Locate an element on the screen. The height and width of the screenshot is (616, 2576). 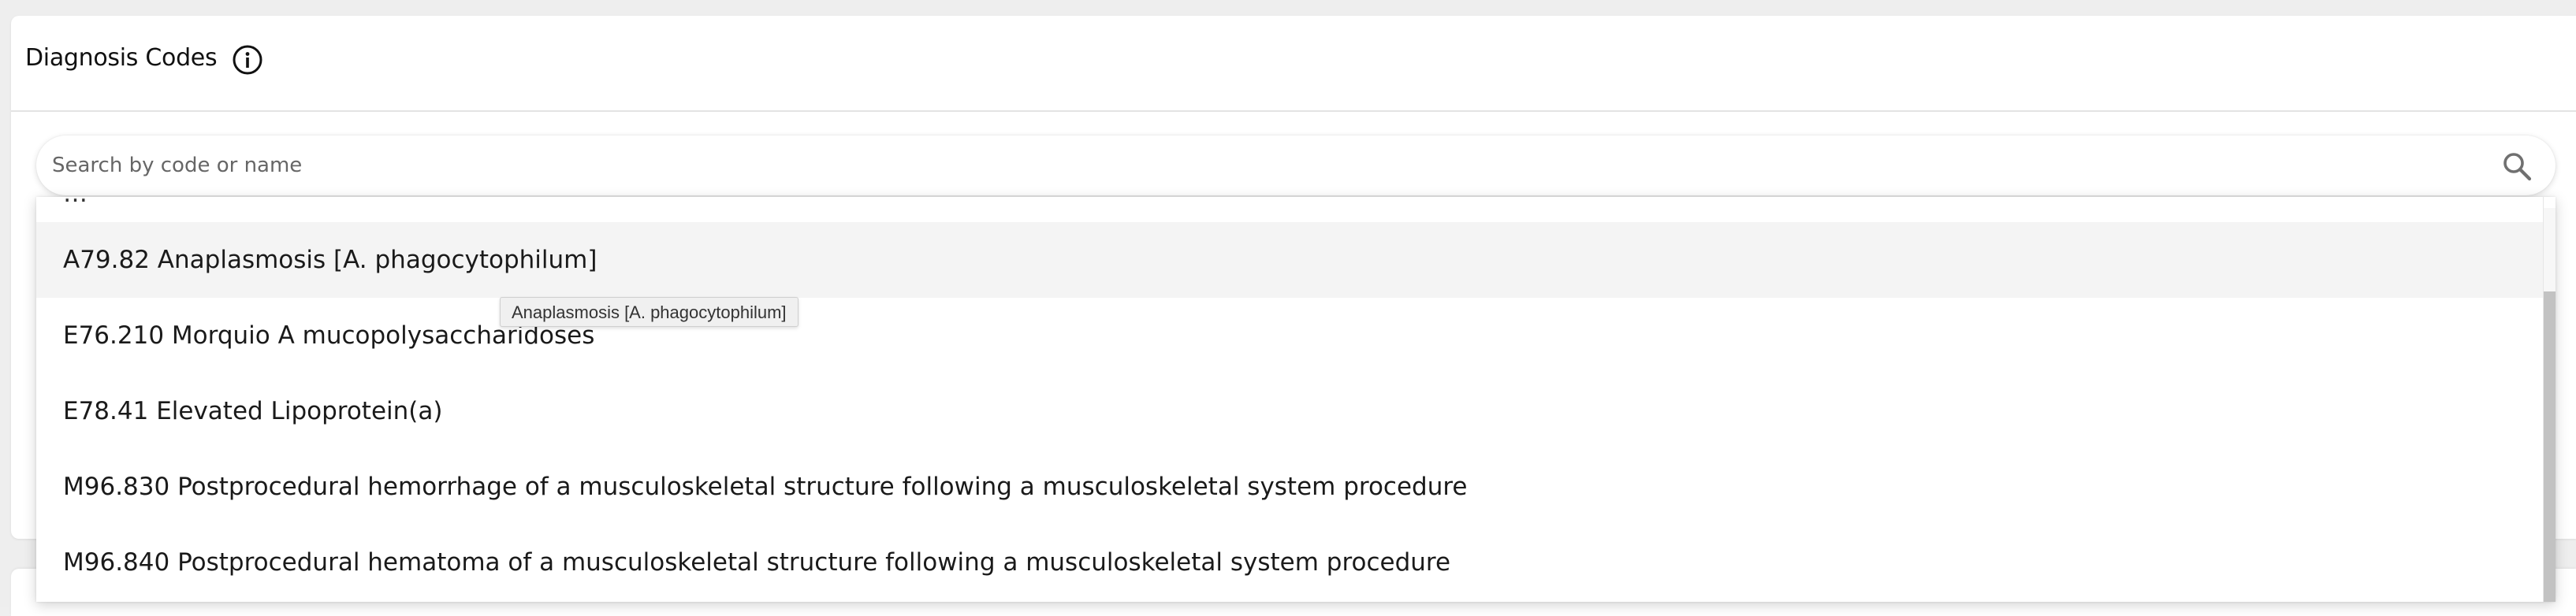
search-icon is located at coordinates (2516, 166).